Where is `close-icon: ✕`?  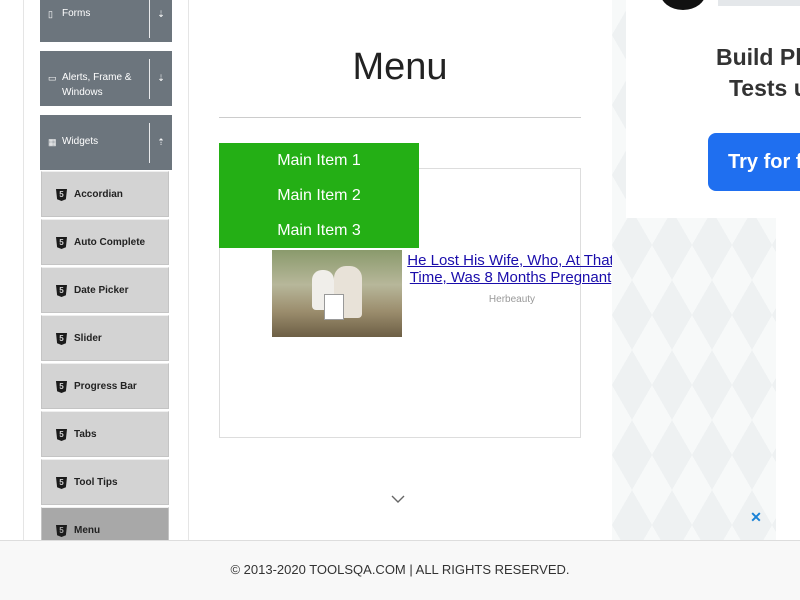 close-icon: ✕ is located at coordinates (756, 517).